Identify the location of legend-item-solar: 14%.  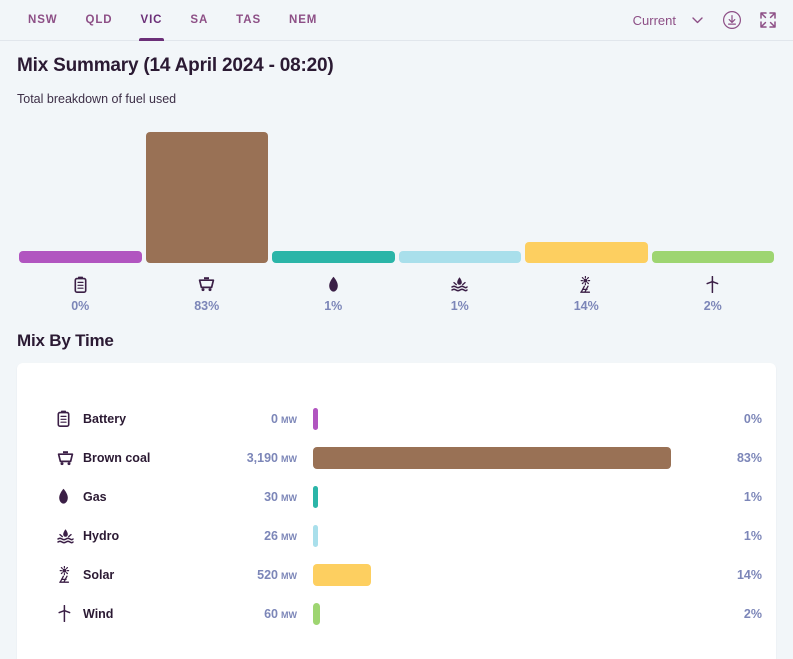
(586, 294).